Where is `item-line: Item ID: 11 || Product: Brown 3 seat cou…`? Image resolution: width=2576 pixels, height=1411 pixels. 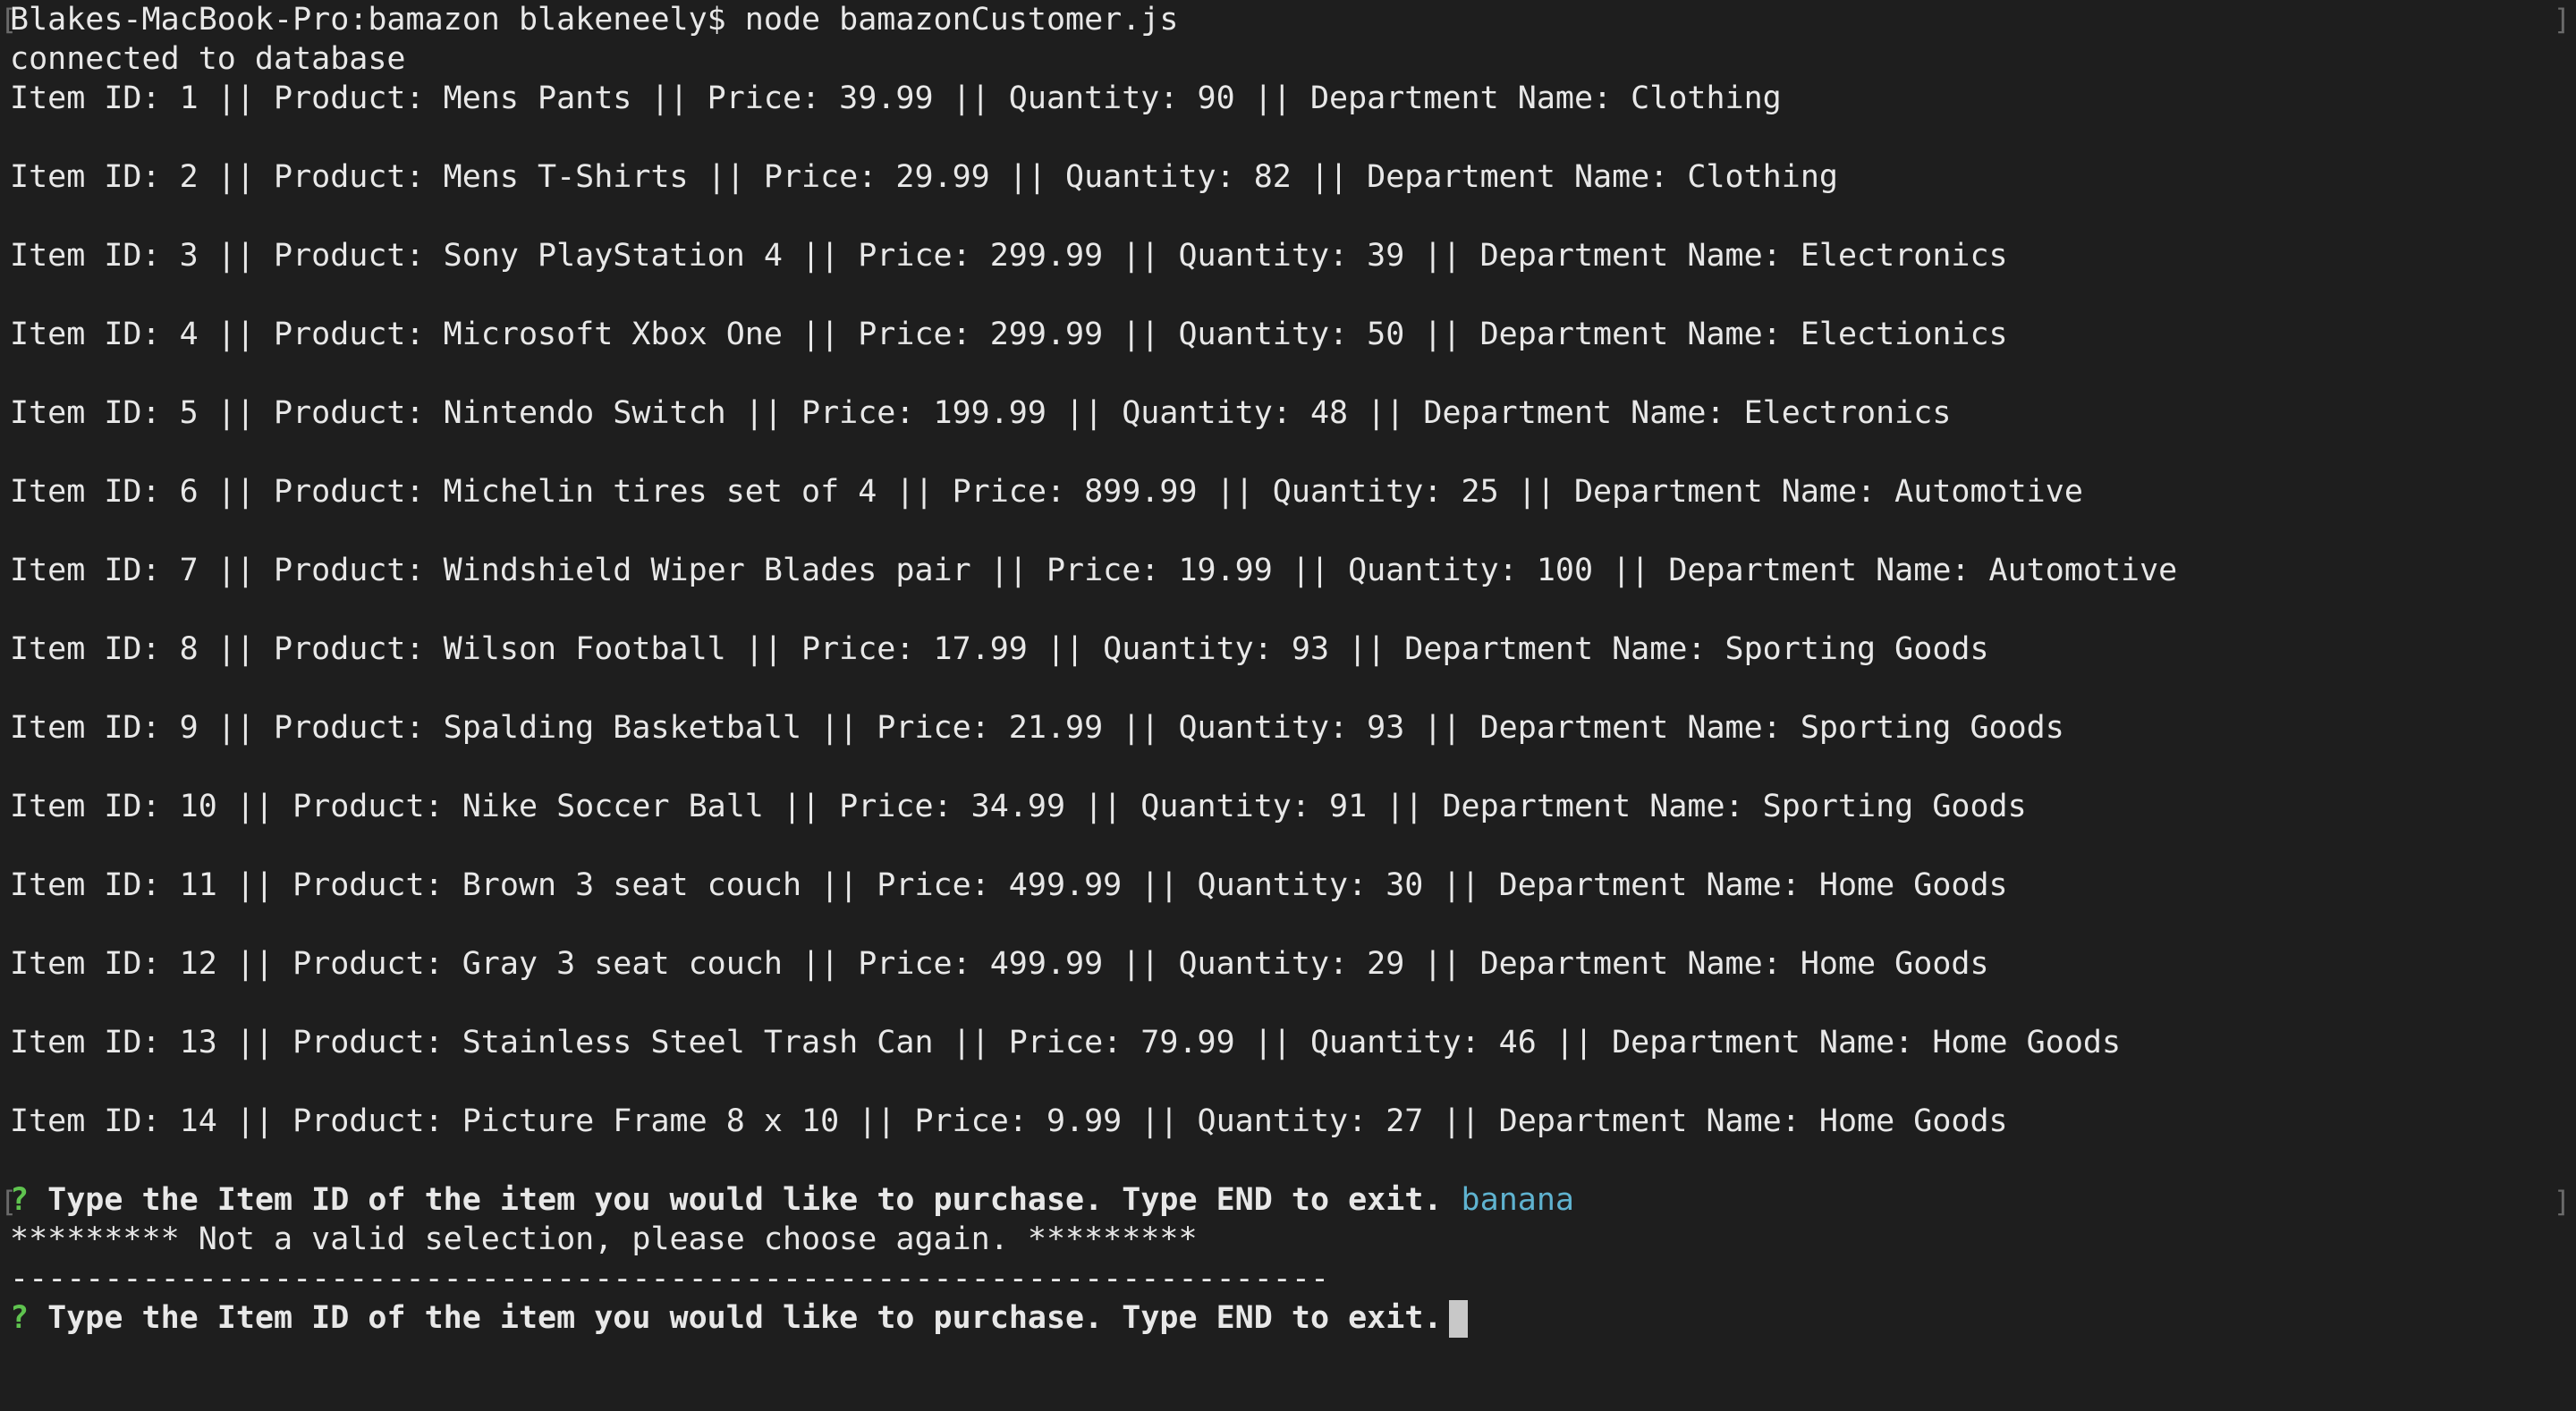
item-line: Item ID: 11 || Product: Brown 3 seat cou… is located at coordinates (1009, 885).